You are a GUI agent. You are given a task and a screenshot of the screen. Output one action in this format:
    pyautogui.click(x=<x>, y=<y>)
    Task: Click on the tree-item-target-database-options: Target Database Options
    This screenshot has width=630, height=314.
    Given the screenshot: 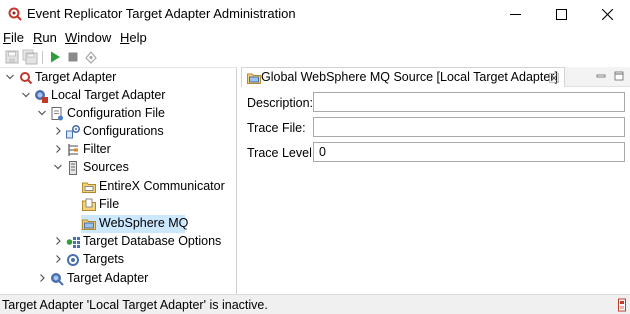 What is the action you would take?
    pyautogui.click(x=118, y=242)
    